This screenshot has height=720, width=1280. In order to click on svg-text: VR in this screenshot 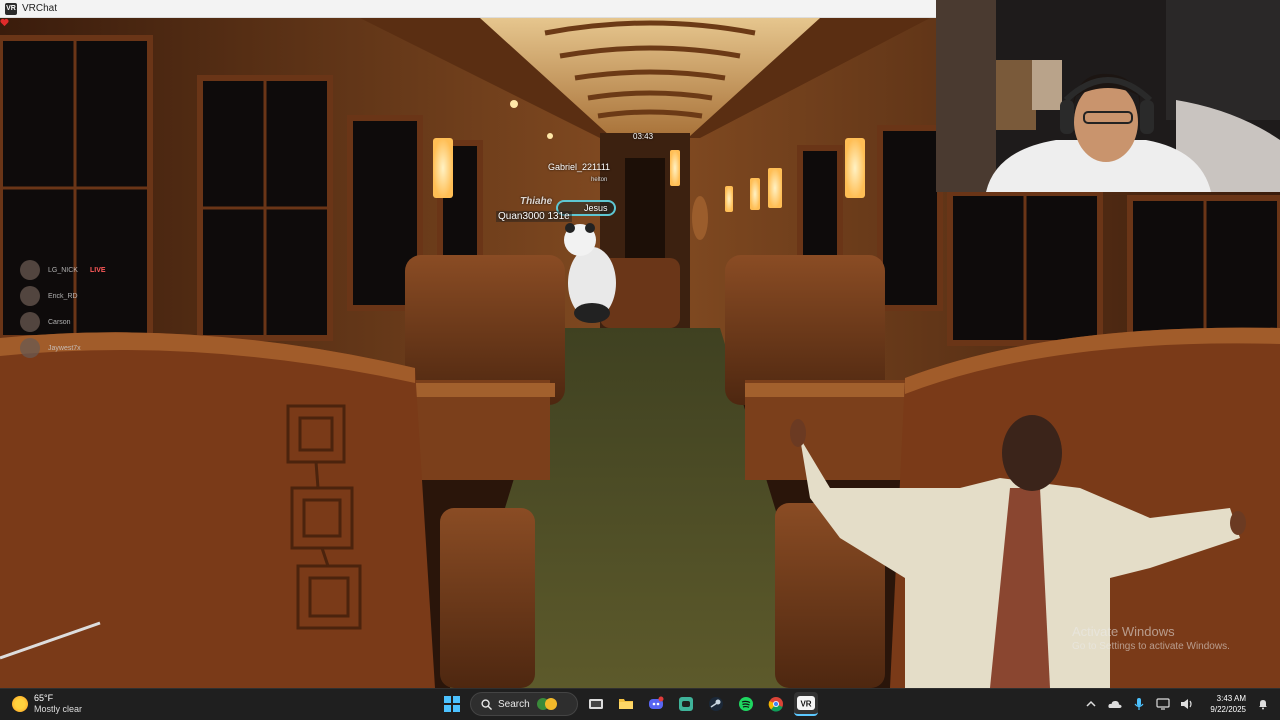, I will do `click(805, 704)`.